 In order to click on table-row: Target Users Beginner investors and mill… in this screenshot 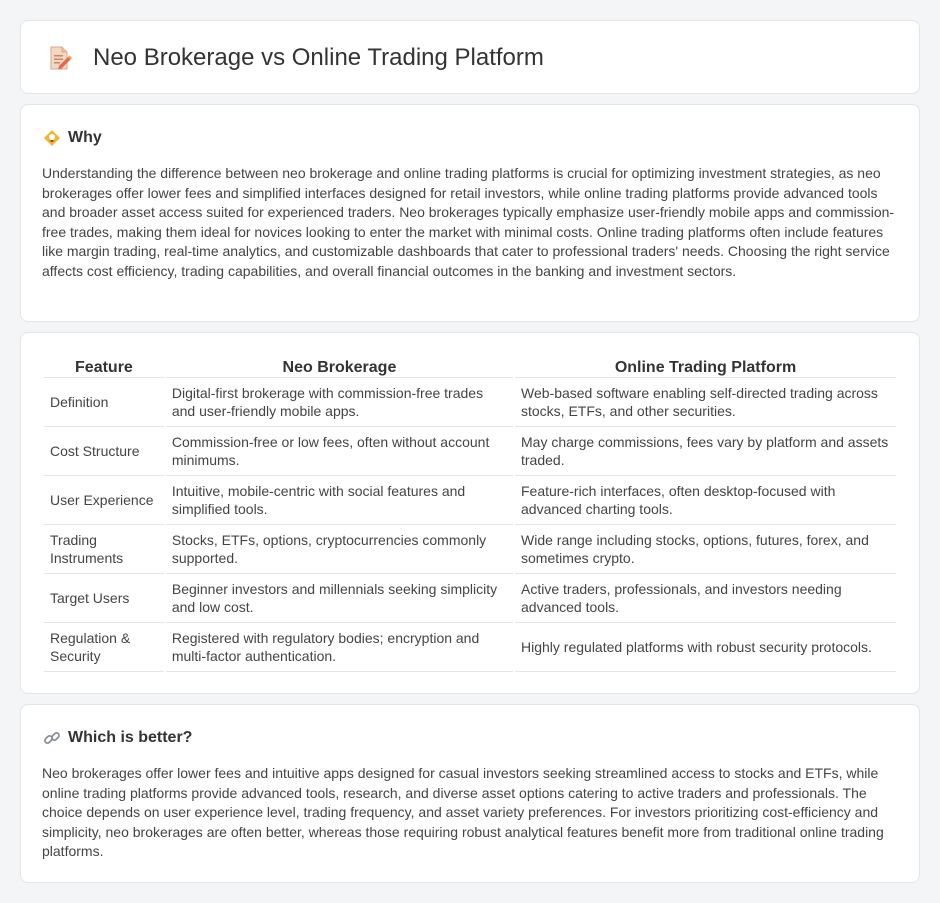, I will do `click(470, 598)`.